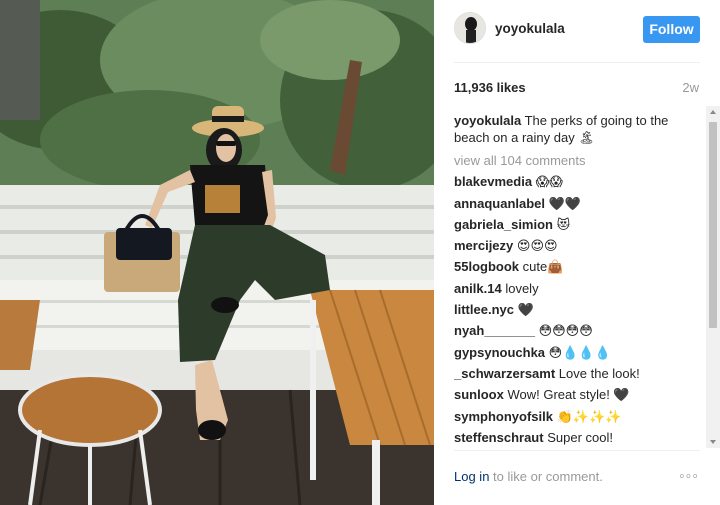 This screenshot has width=720, height=505. What do you see at coordinates (499, 203) in the screenshot?
I see `comment-username: annaquanlabel` at bounding box center [499, 203].